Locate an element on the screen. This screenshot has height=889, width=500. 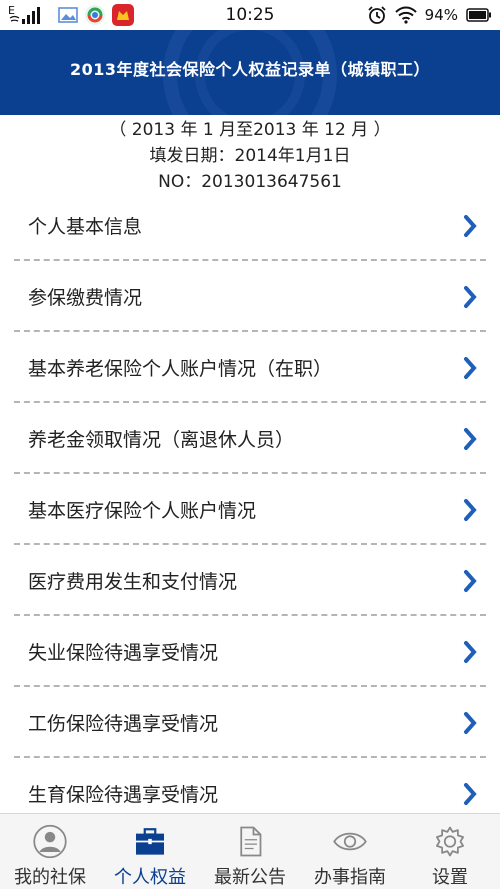
menu-item-label: 基本医疗保险个人账户情况 is located at coordinates (142, 511).